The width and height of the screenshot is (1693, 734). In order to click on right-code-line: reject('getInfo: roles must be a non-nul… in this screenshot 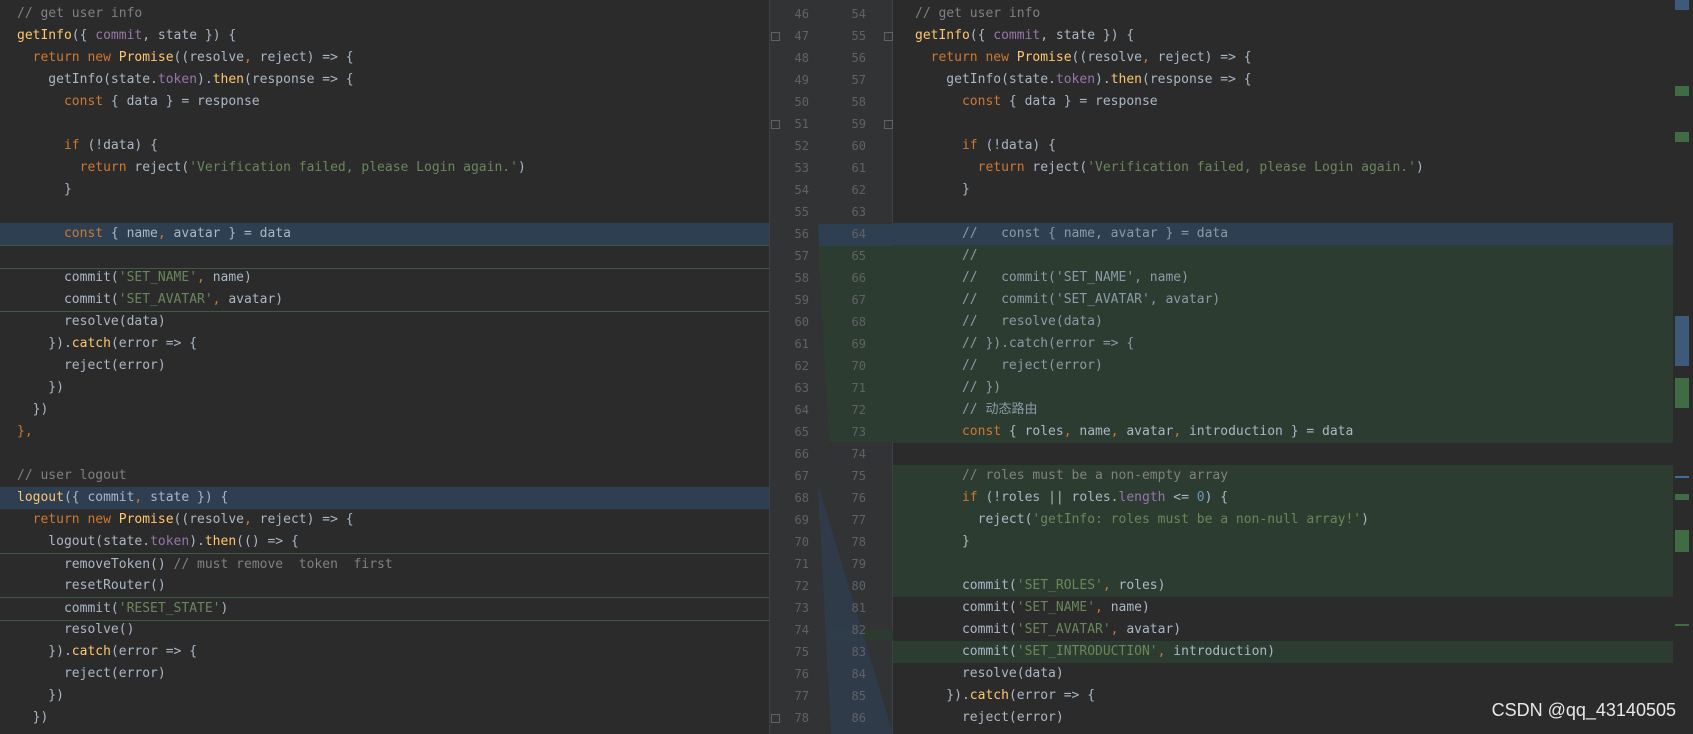, I will do `click(1283, 520)`.